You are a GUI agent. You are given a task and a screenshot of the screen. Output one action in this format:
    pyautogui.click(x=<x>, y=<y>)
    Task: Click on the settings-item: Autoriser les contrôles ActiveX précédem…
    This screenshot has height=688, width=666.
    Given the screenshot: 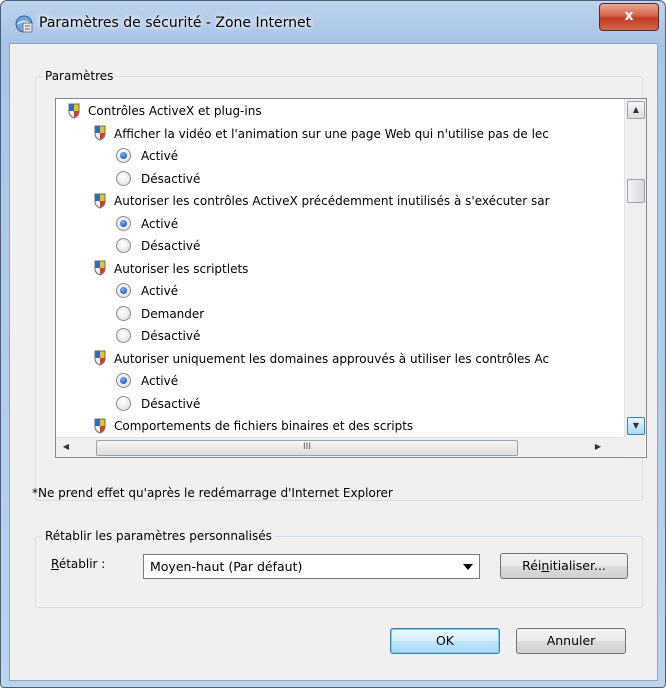 What is the action you would take?
    pyautogui.click(x=321, y=201)
    